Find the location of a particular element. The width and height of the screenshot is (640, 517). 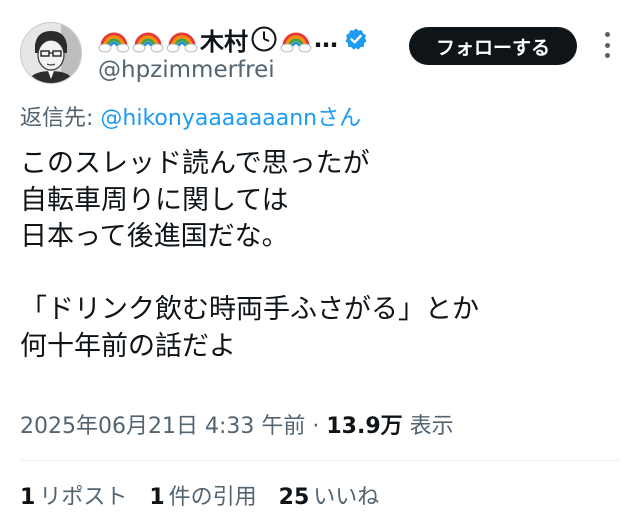

reposts-count: 1 is located at coordinates (28, 497).